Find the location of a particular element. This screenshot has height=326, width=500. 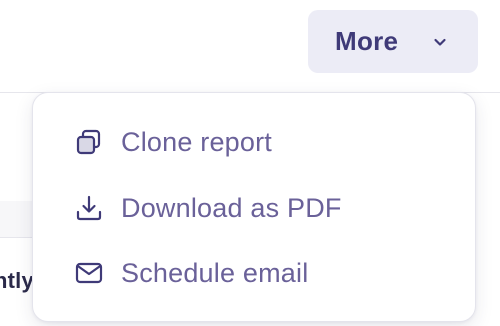

menu-item-label: Clone report is located at coordinates (196, 141).